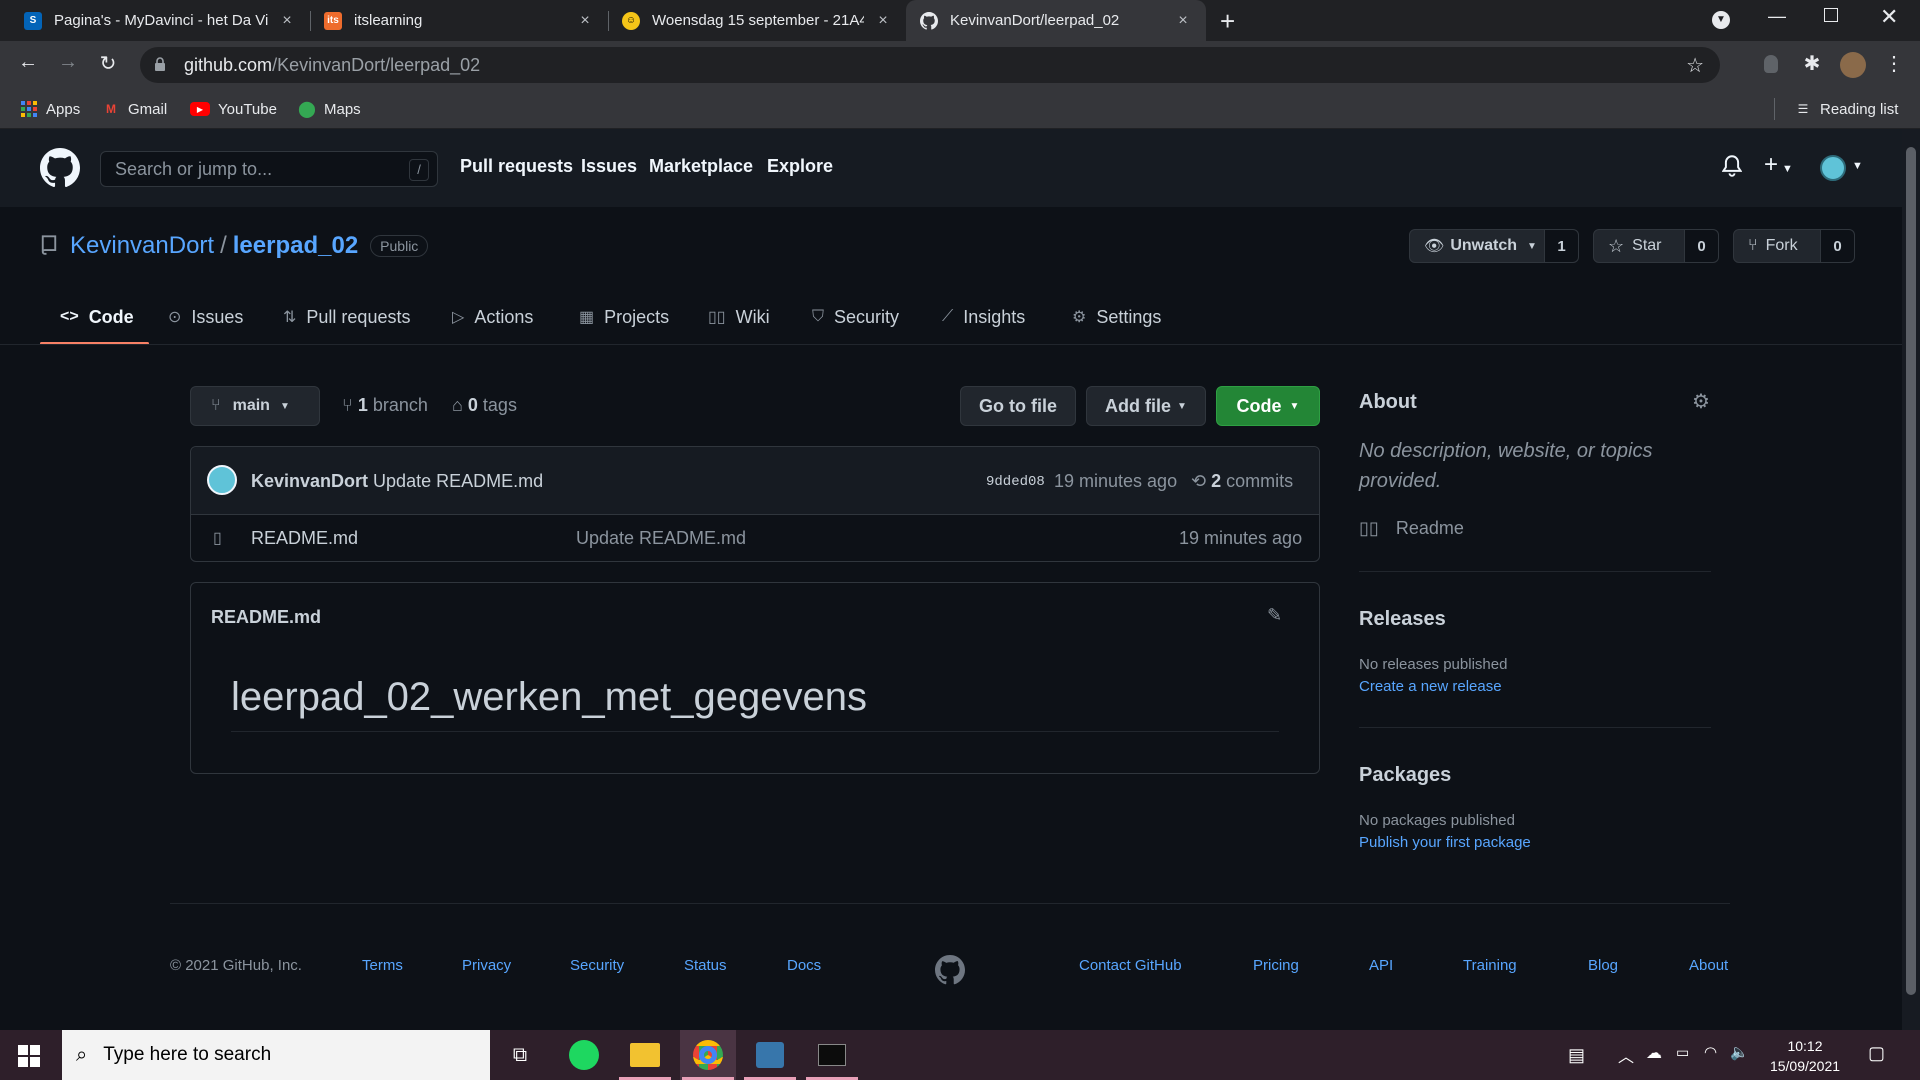 The image size is (1920, 1080). I want to click on tab-insights: ⟋ Insights, so click(983, 317).